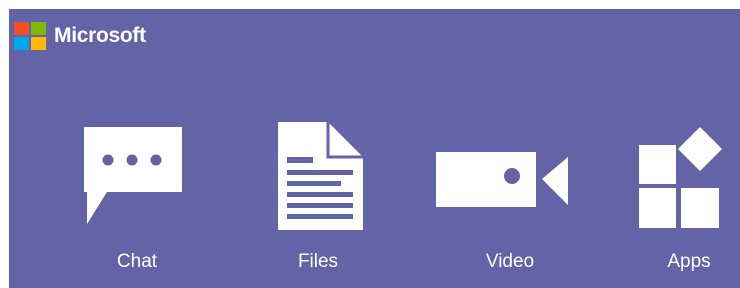  What do you see at coordinates (320, 176) in the screenshot?
I see `document-icon` at bounding box center [320, 176].